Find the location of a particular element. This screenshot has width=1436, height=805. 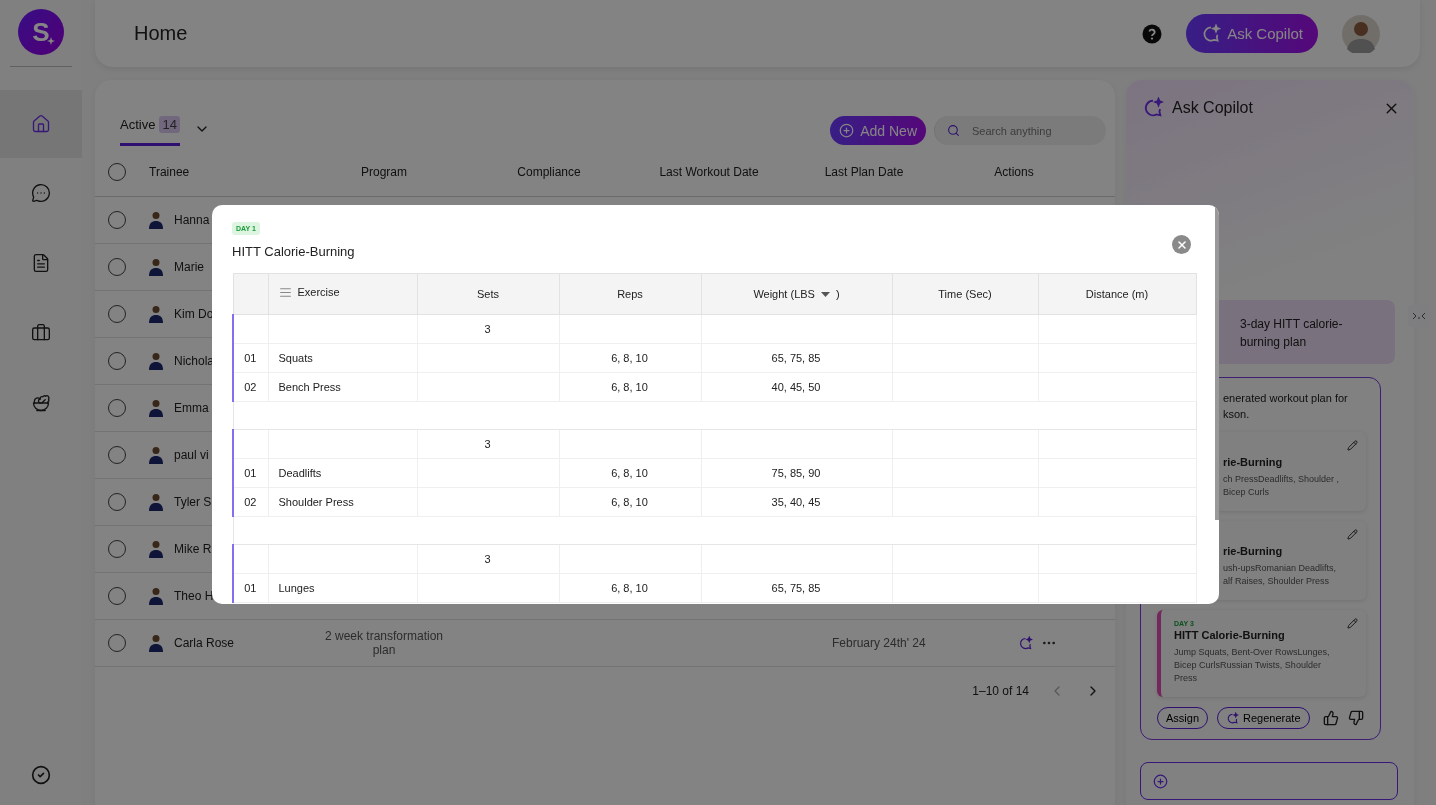

user-message: 3-day HITT calorie-burning plan is located at coordinates (1291, 333).